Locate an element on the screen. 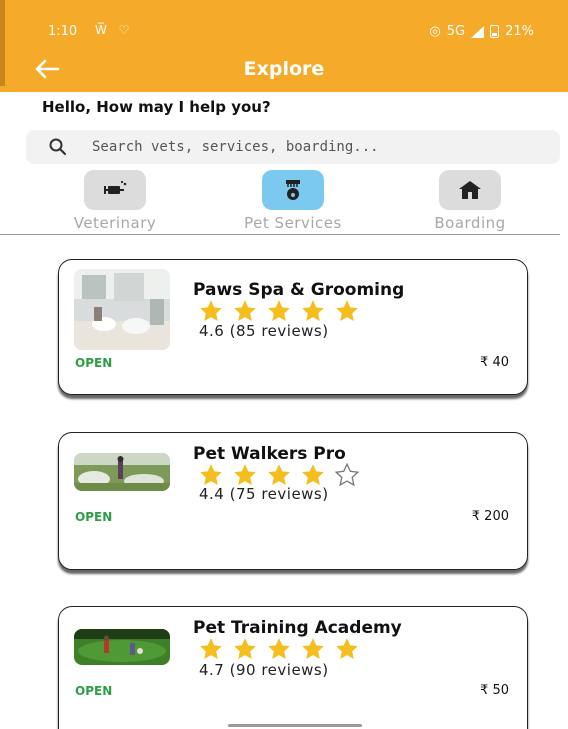 The height and width of the screenshot is (729, 568). hotspot-icon: ◎ is located at coordinates (435, 31).